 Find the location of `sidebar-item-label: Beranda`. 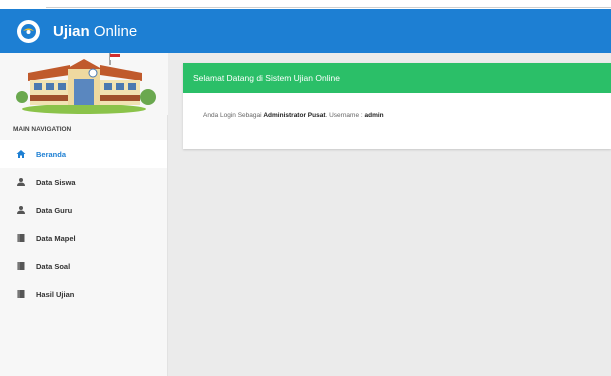

sidebar-item-label: Beranda is located at coordinates (51, 154).